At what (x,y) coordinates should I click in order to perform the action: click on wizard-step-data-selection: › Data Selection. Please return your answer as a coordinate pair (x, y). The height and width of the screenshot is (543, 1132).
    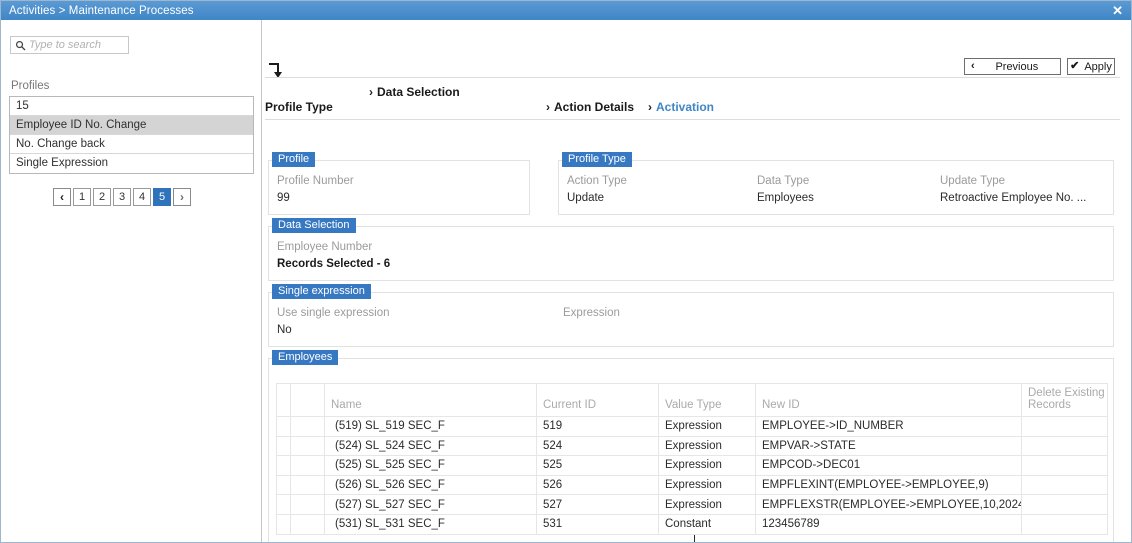
    Looking at the image, I should click on (414, 92).